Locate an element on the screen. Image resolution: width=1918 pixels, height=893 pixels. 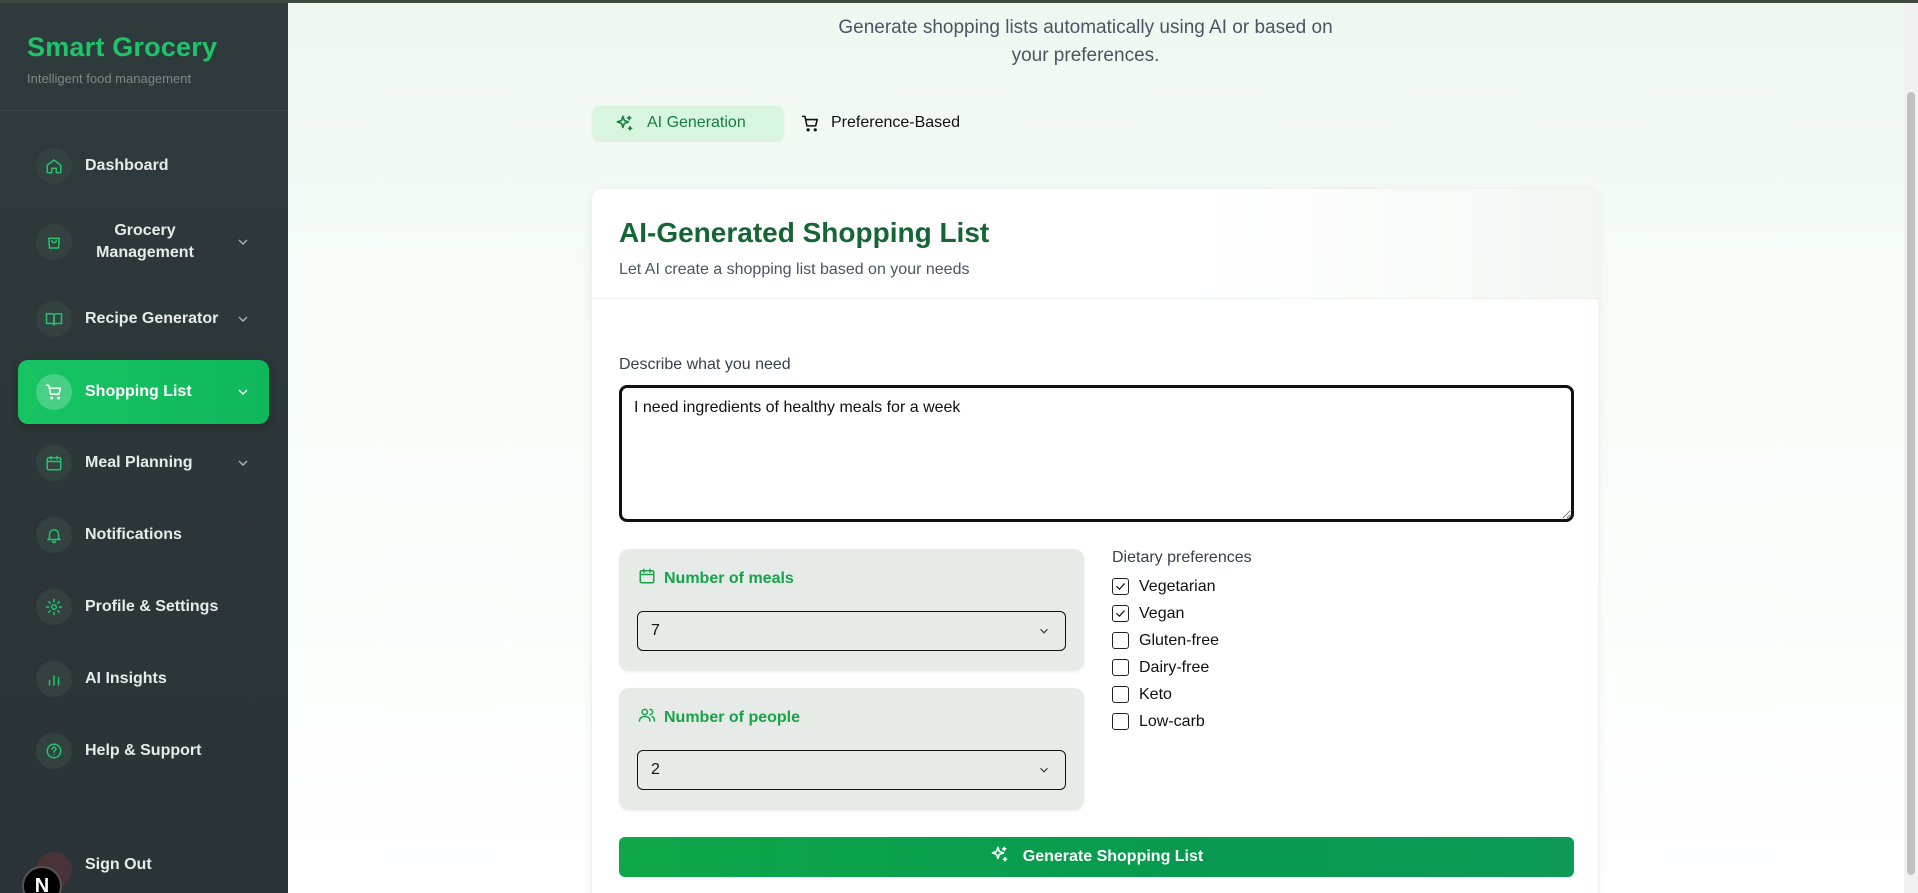
sidebar-item-recipe-generator: Recipe Generator is located at coordinates (143, 319).